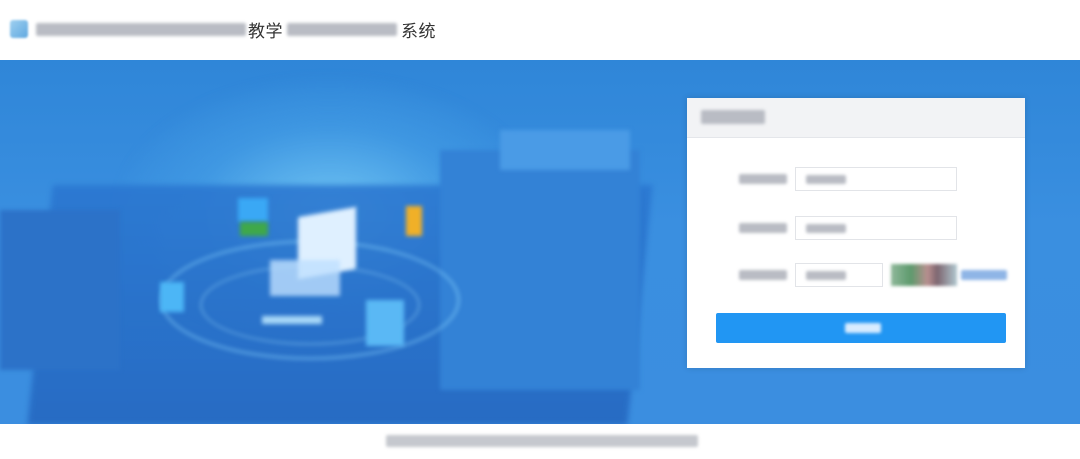 The height and width of the screenshot is (459, 1080). Describe the element at coordinates (763, 179) in the screenshot. I see `username-label` at that location.